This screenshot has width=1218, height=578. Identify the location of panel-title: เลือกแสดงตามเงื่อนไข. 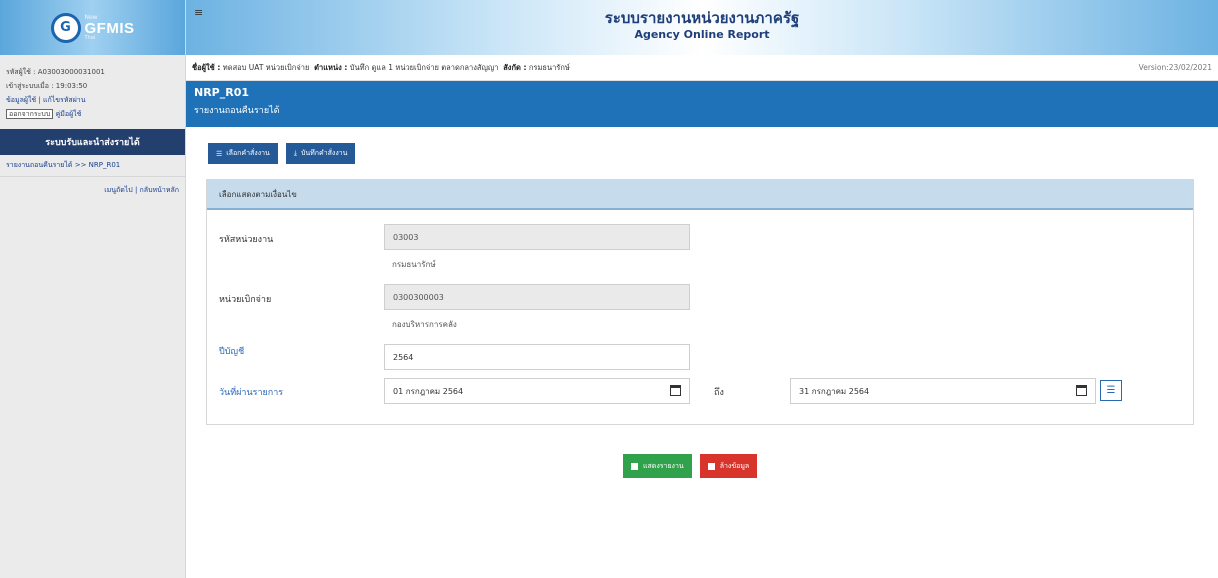
(700, 195).